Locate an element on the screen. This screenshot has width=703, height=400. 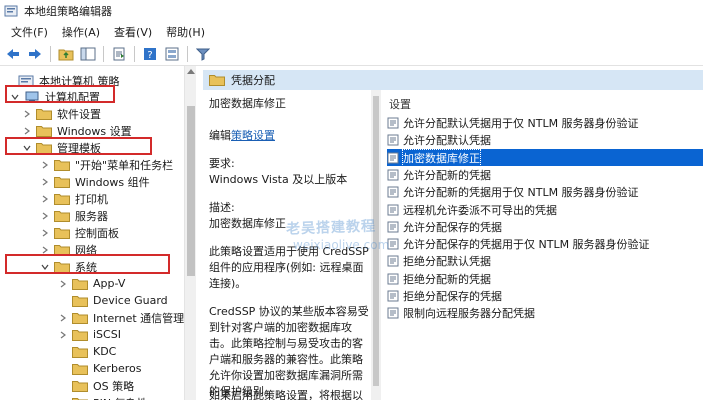
policy-editor-app-icon is located at coordinates (11, 11).